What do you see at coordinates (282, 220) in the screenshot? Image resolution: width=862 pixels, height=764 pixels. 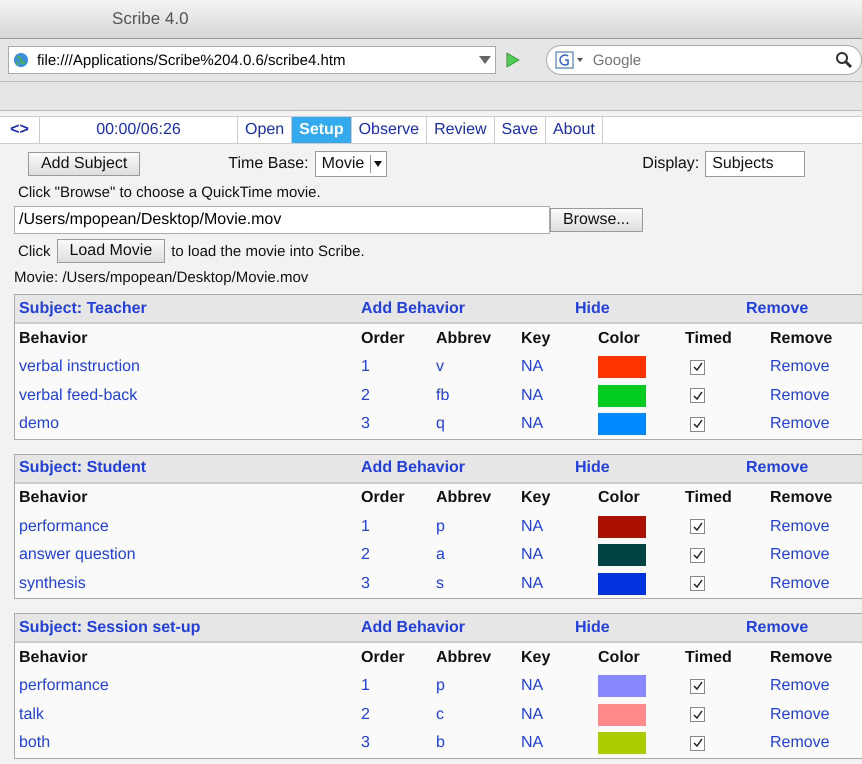 I see `file-path-field: /Users/mpopean/Desktop/Movie.mov` at bounding box center [282, 220].